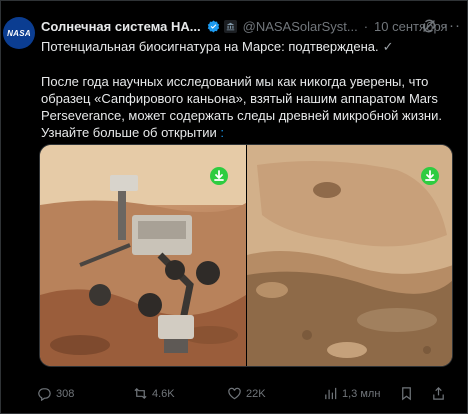 This screenshot has height=414, width=468. I want to click on like-button: 22K, so click(246, 393).